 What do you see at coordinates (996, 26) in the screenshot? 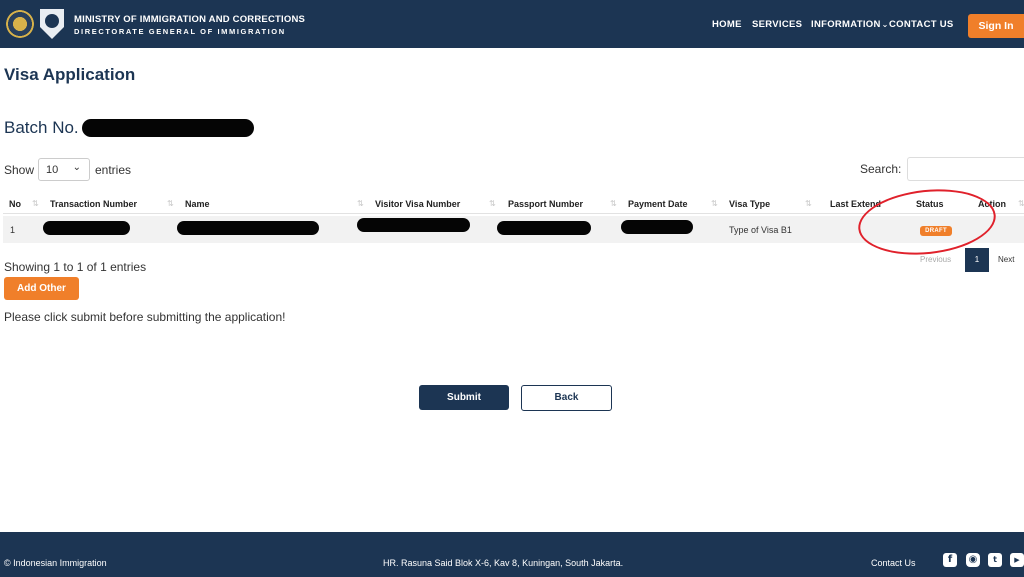
I see `sign-in-button: Sign In` at bounding box center [996, 26].